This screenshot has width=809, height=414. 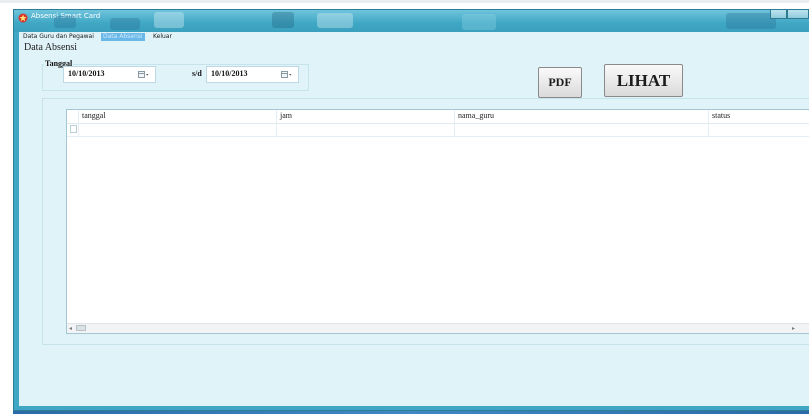 What do you see at coordinates (286, 115) in the screenshot?
I see `column-header-jam: jam` at bounding box center [286, 115].